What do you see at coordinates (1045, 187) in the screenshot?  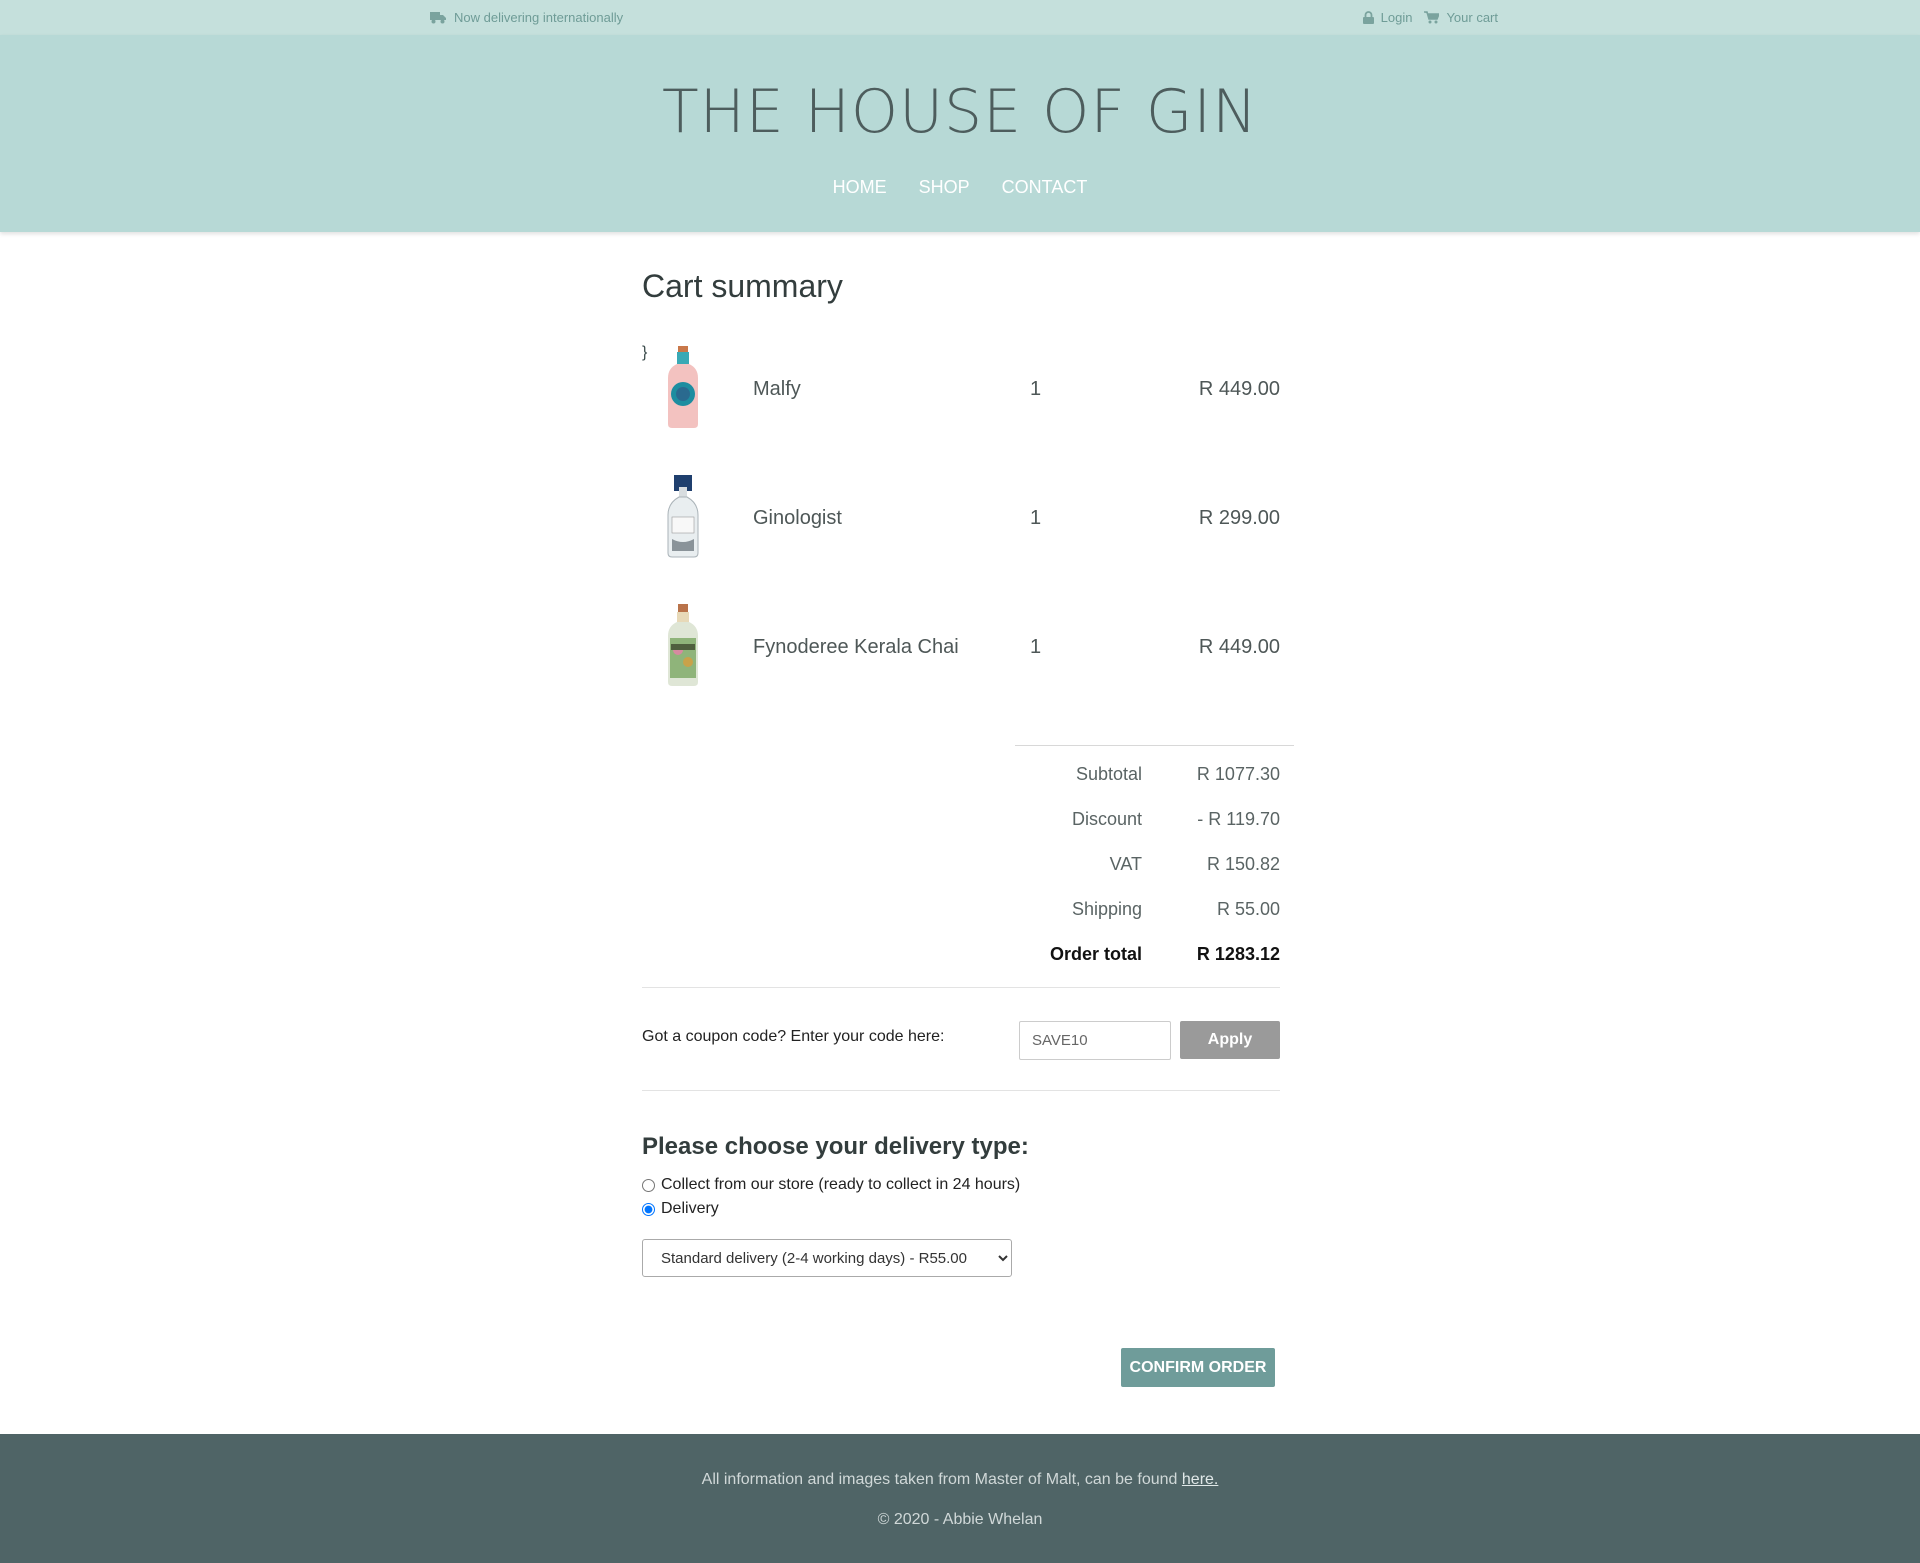 I see `nav-contact: CONTACT` at bounding box center [1045, 187].